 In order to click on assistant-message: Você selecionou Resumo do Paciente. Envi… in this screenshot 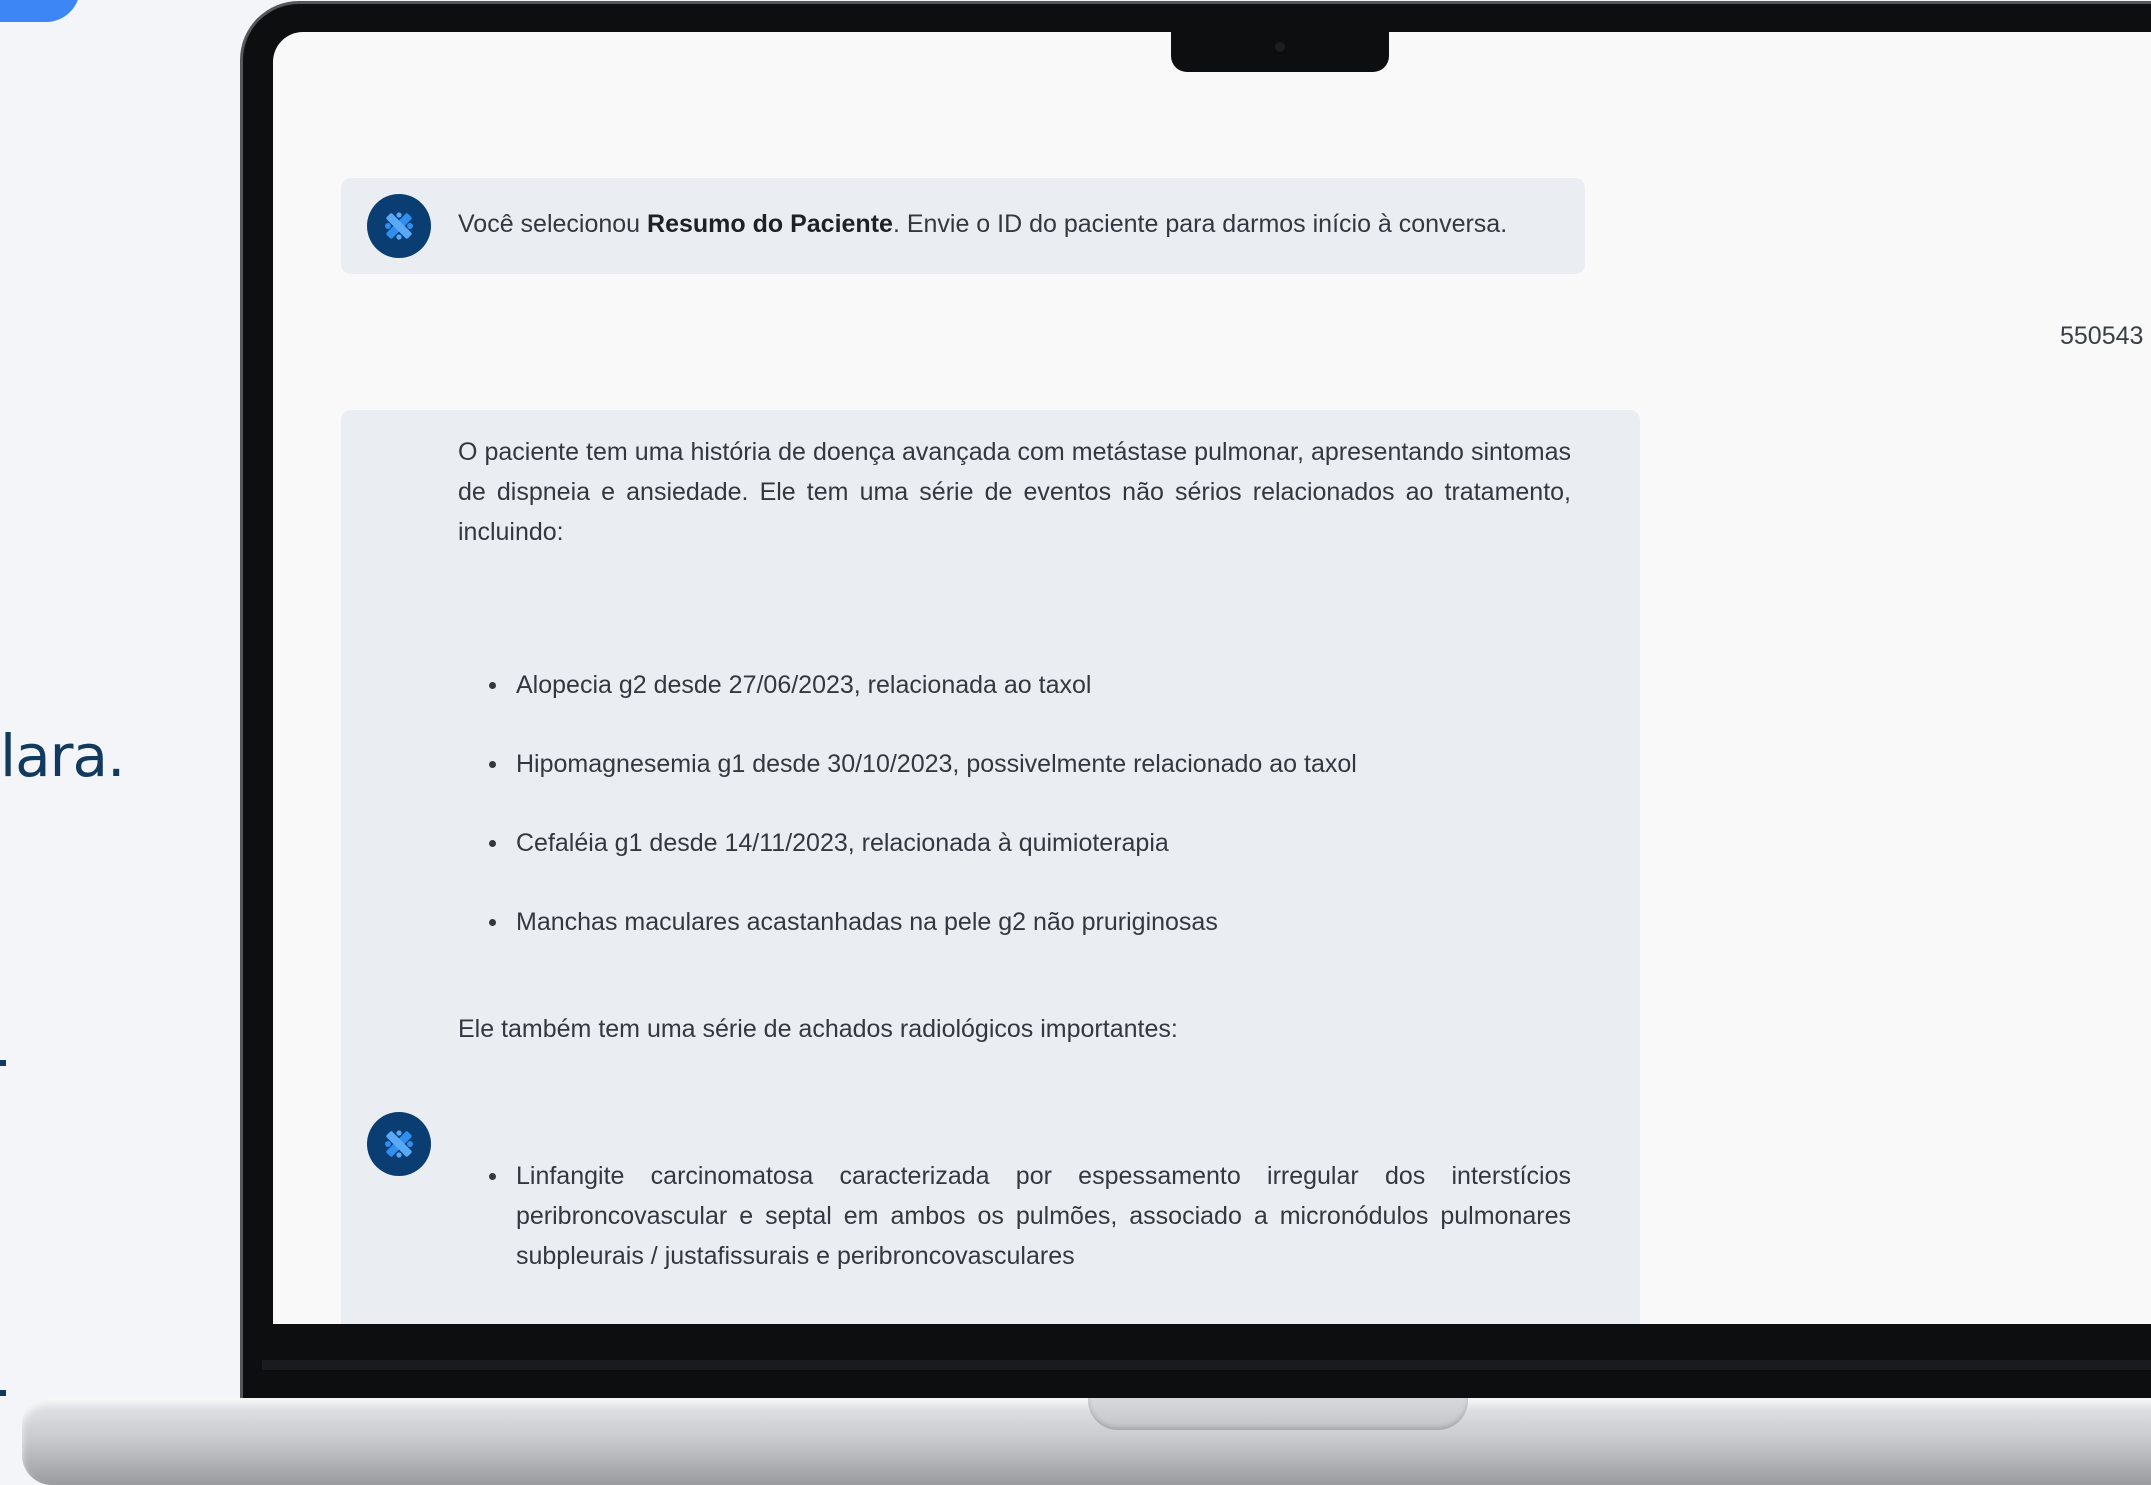, I will do `click(963, 226)`.